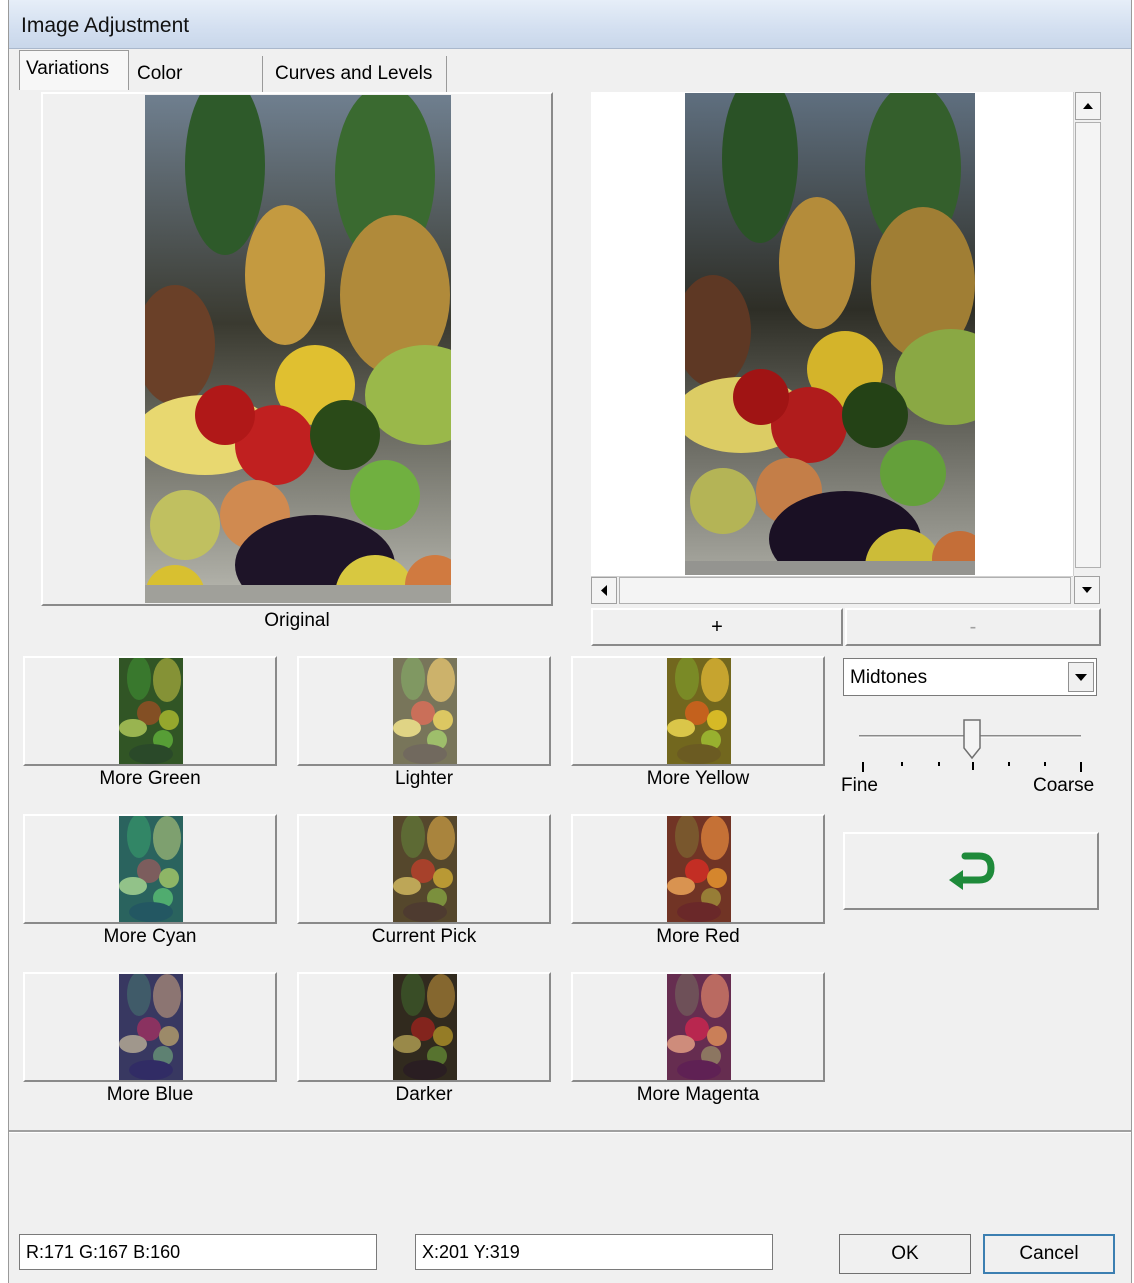 The image size is (1134, 1283). I want to click on chevron-down-icon, so click(1081, 677).